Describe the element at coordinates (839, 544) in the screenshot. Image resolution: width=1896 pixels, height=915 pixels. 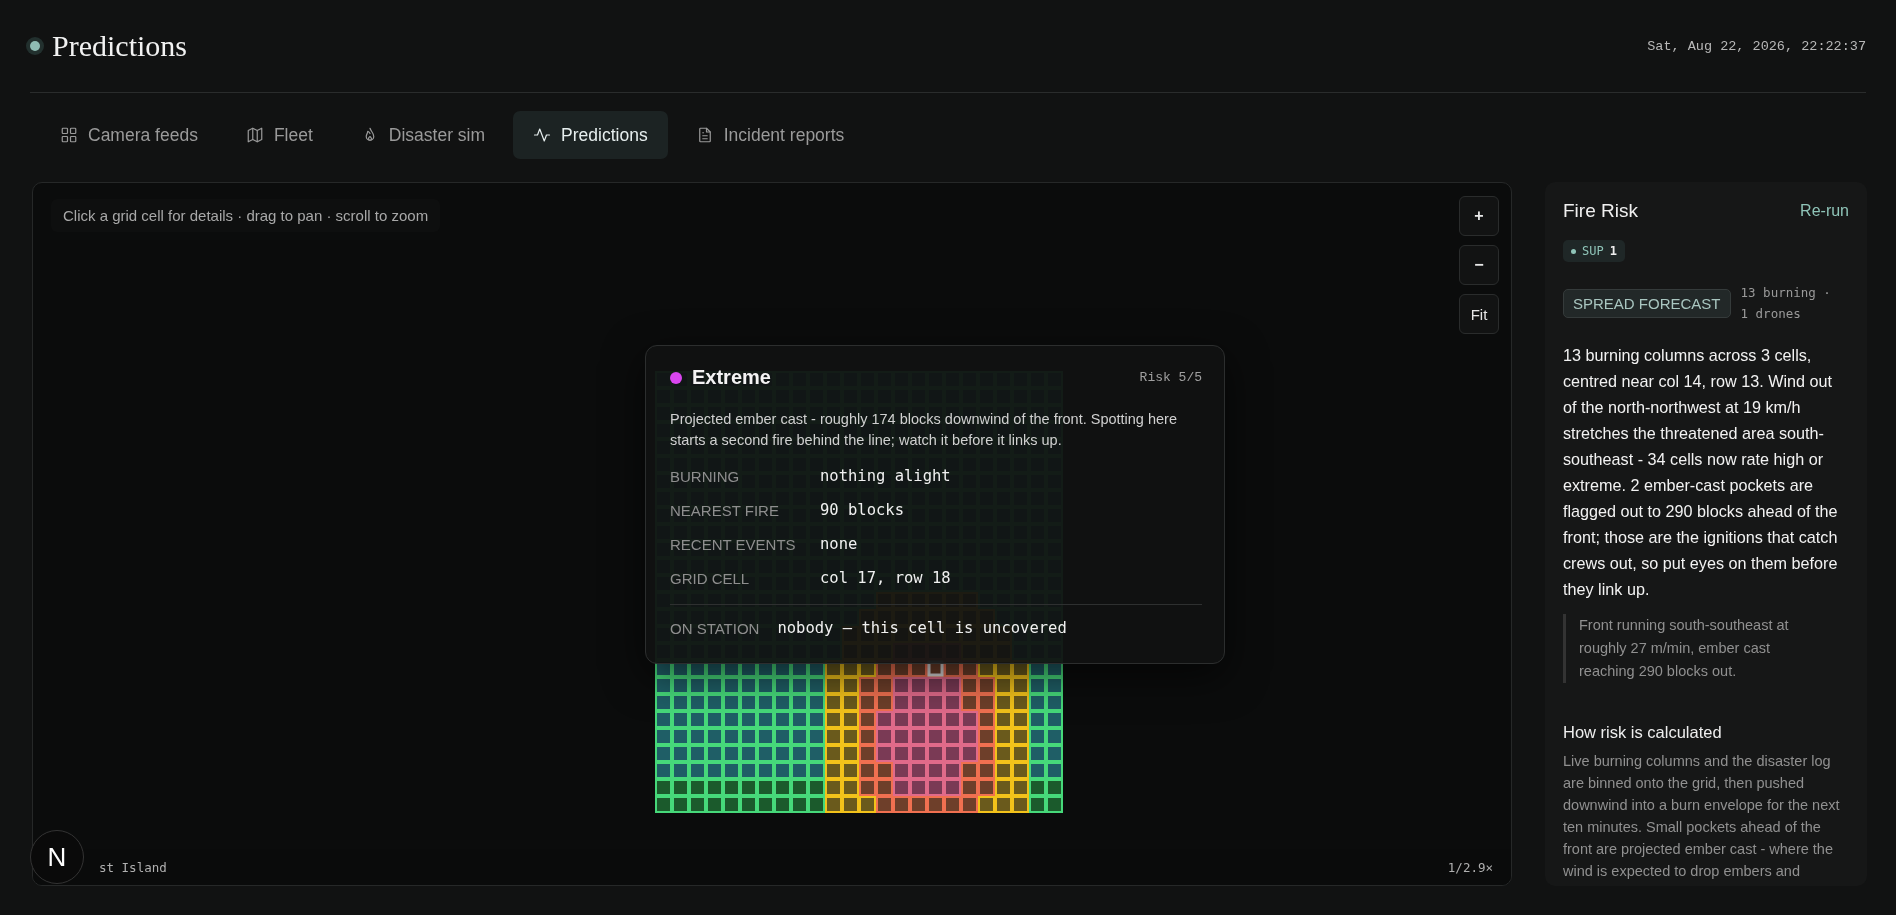
I see `field-value: none` at that location.